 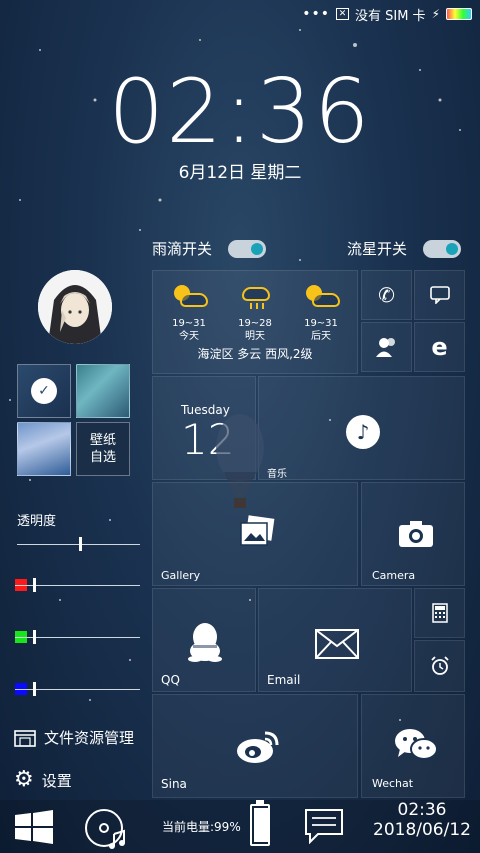 I want to click on windows-start-button, so click(x=34, y=829).